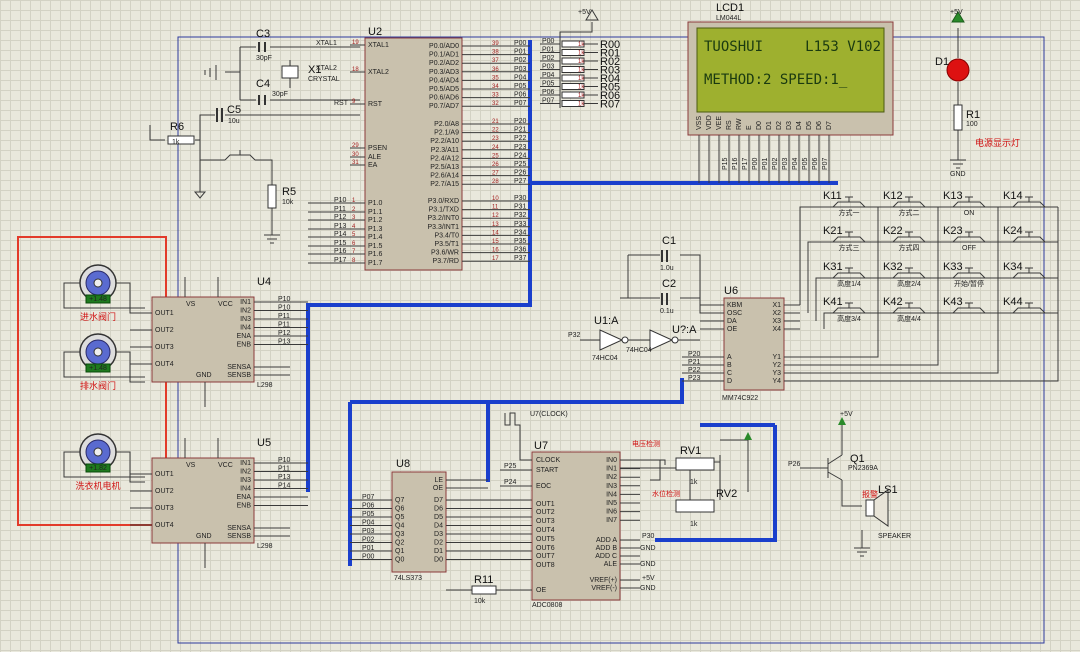 This screenshot has height=652, width=1080. What do you see at coordinates (399, 517) in the screenshot?
I see `latch-q-pin: Q5` at bounding box center [399, 517].